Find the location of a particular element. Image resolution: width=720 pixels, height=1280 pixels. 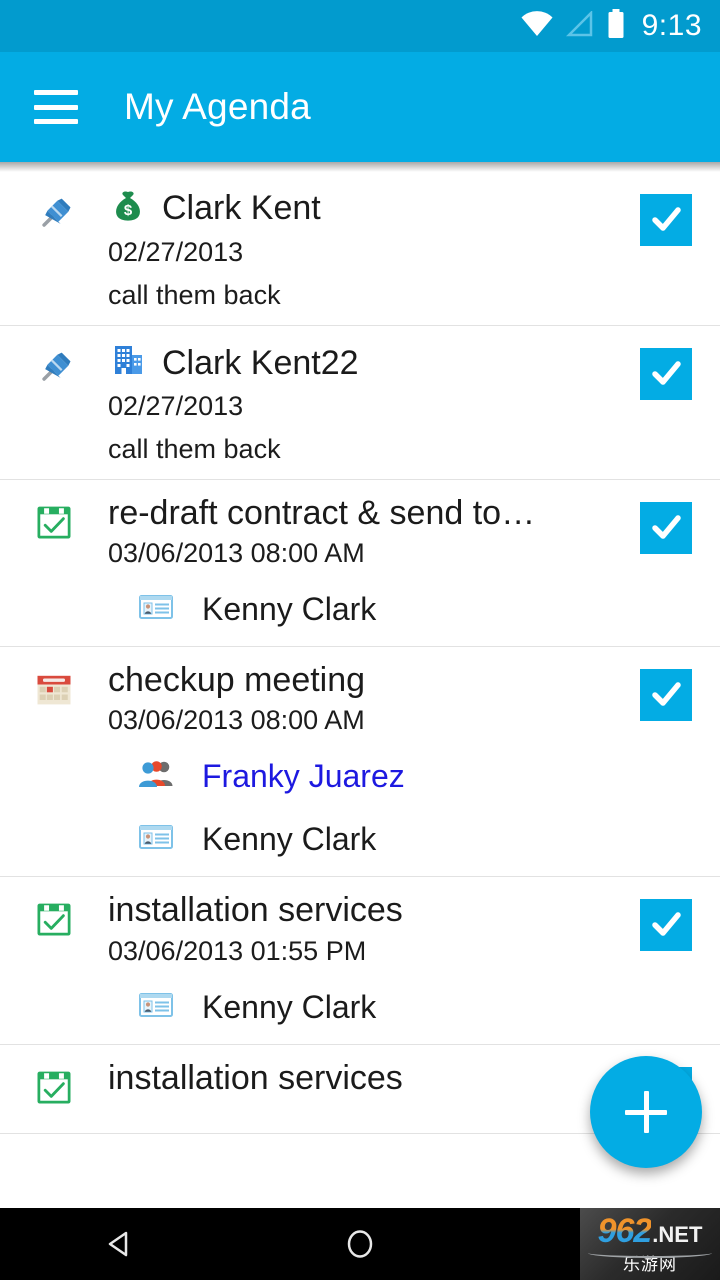

agenda-item-body: installation services is located at coordinates (360, 1078).